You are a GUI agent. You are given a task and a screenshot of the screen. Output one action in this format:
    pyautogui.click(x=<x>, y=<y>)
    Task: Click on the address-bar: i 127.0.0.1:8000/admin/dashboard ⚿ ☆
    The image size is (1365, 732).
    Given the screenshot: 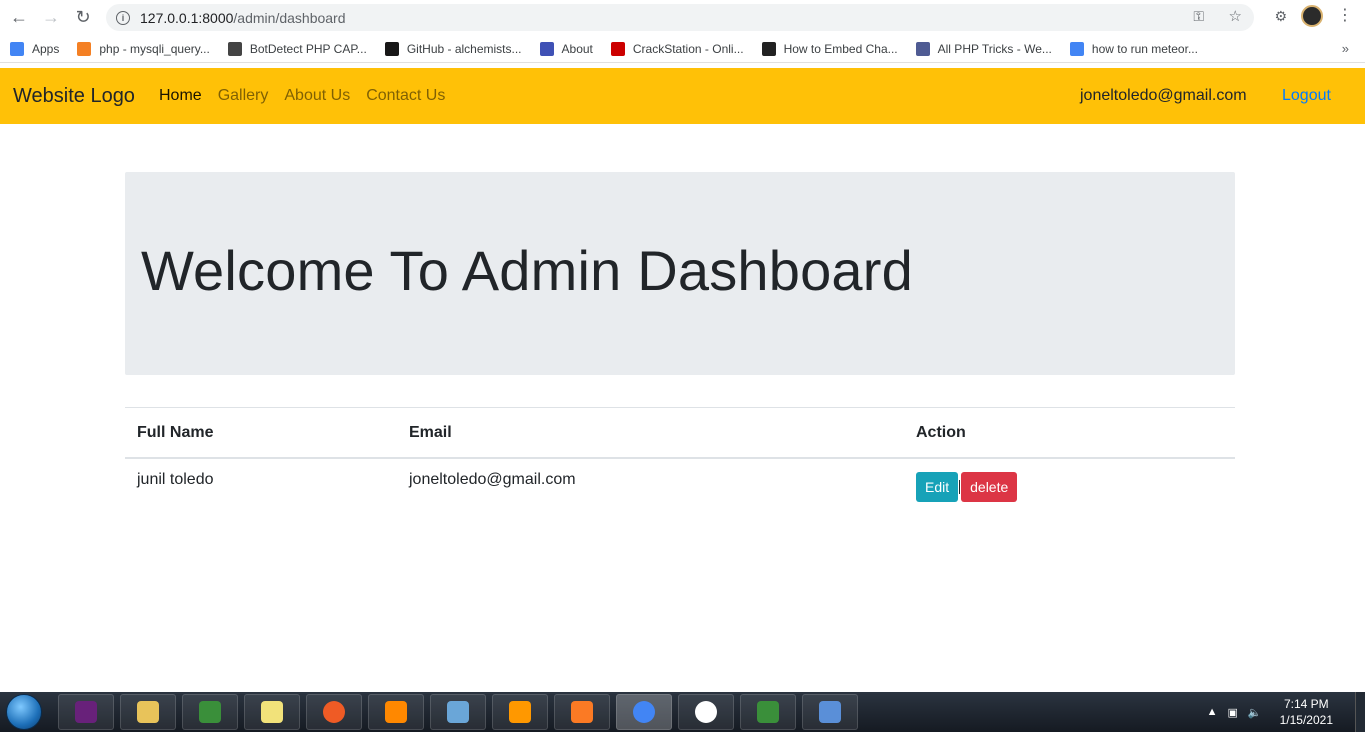 What is the action you would take?
    pyautogui.click(x=680, y=17)
    